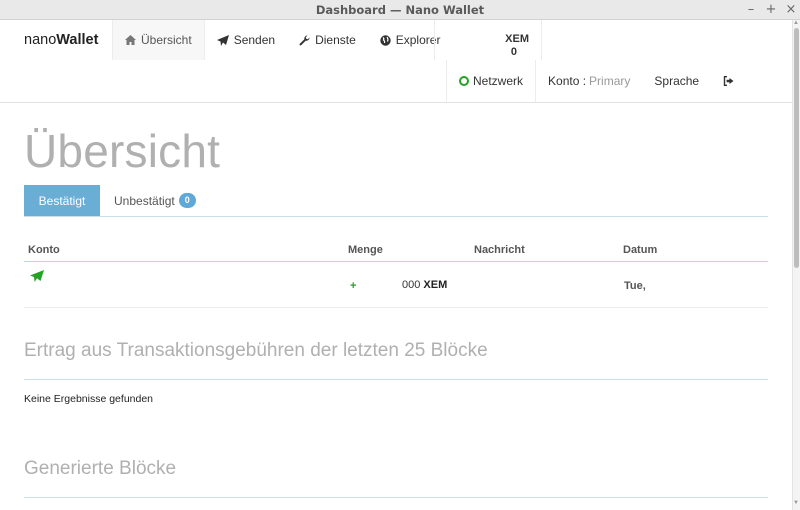 This screenshot has width=800, height=510. I want to click on column-header-message: Nachricht, so click(499, 250).